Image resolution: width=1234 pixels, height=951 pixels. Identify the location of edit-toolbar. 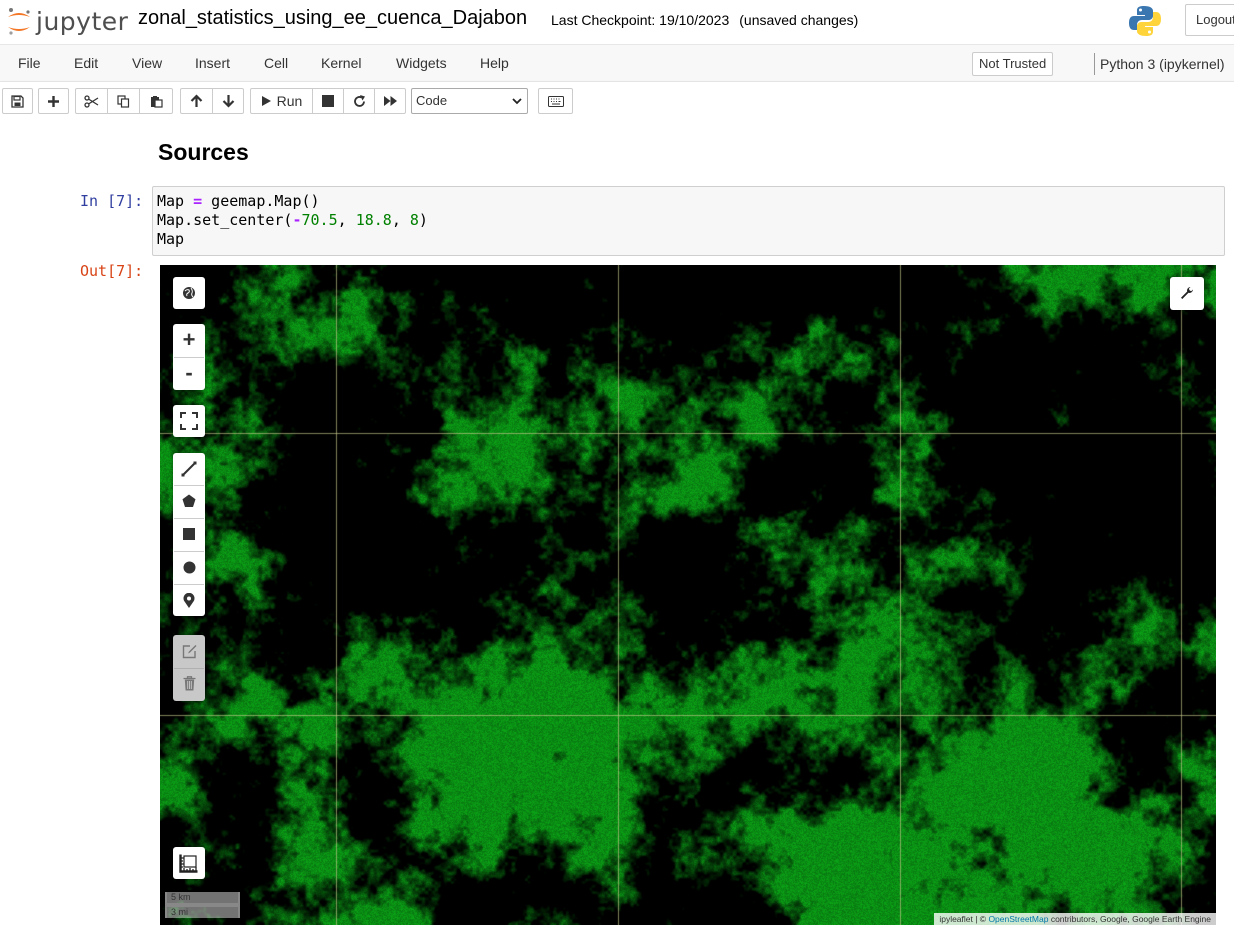
(189, 668).